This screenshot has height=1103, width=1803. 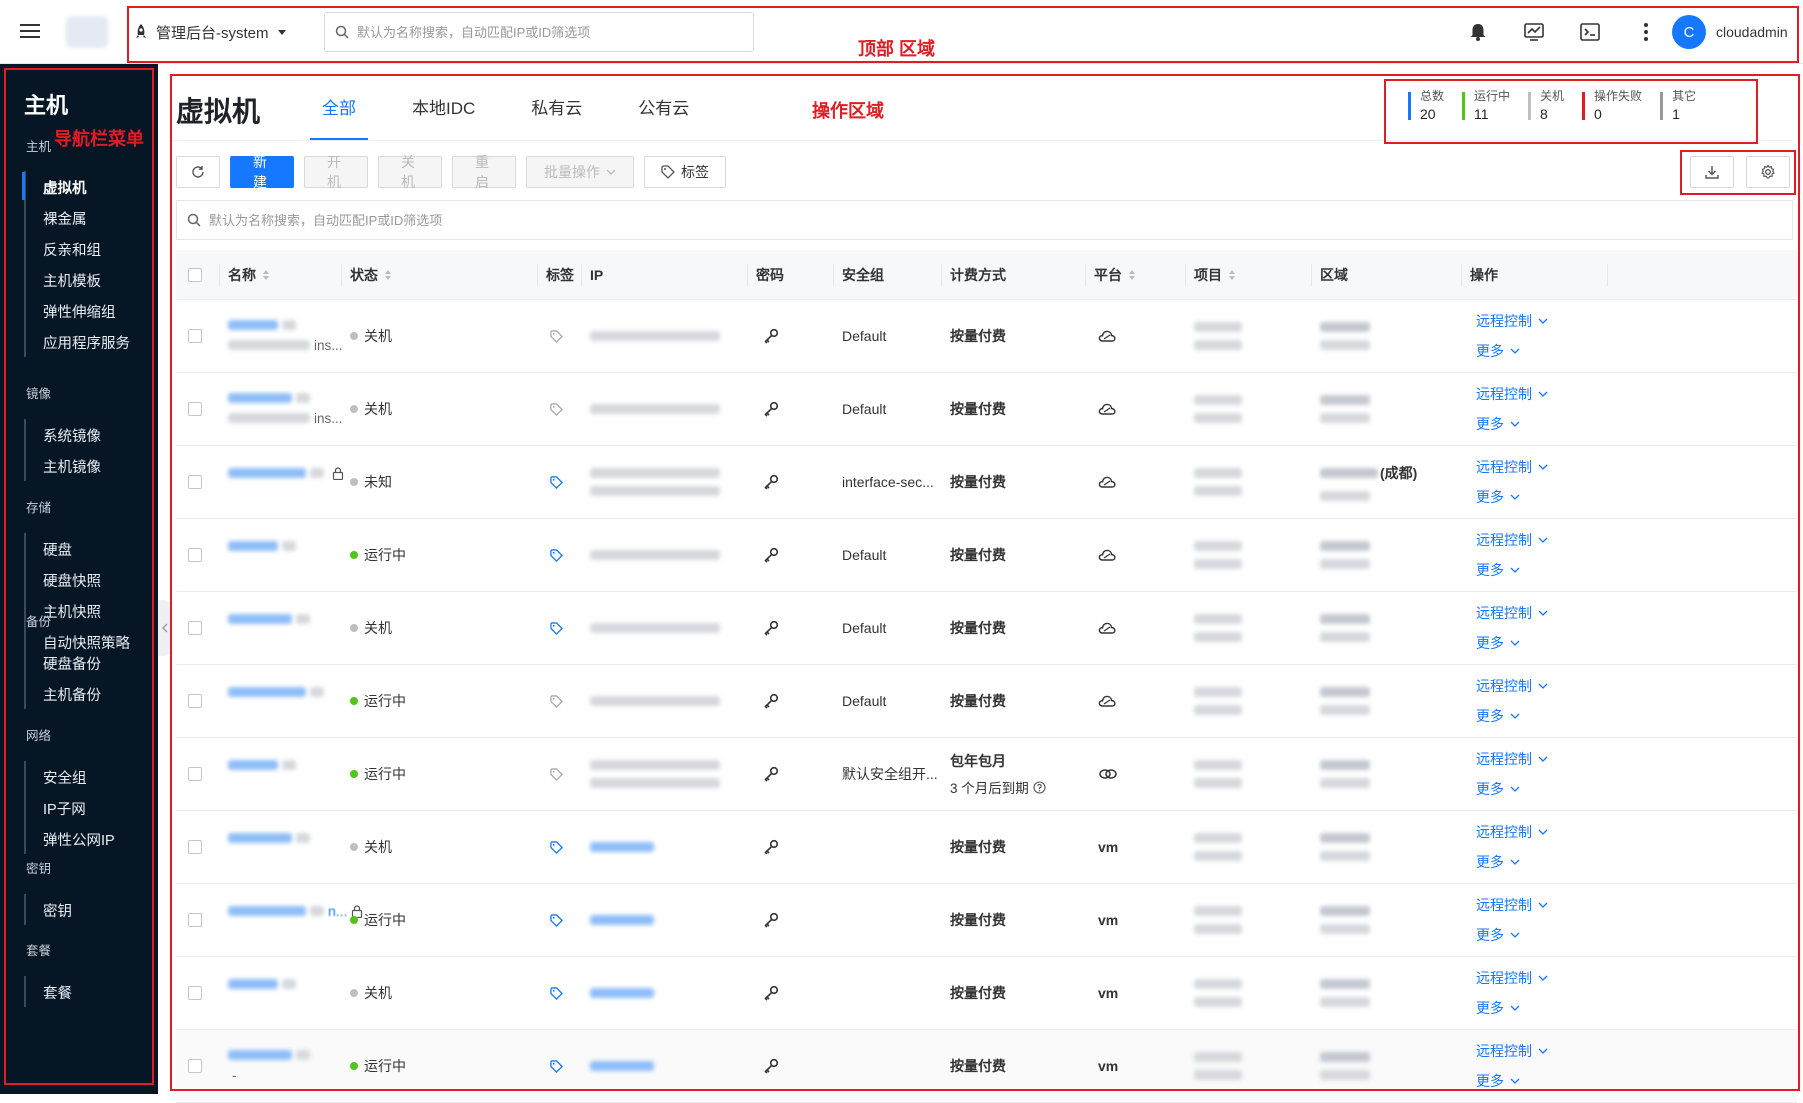 What do you see at coordinates (1590, 32) in the screenshot?
I see `terminal-icon` at bounding box center [1590, 32].